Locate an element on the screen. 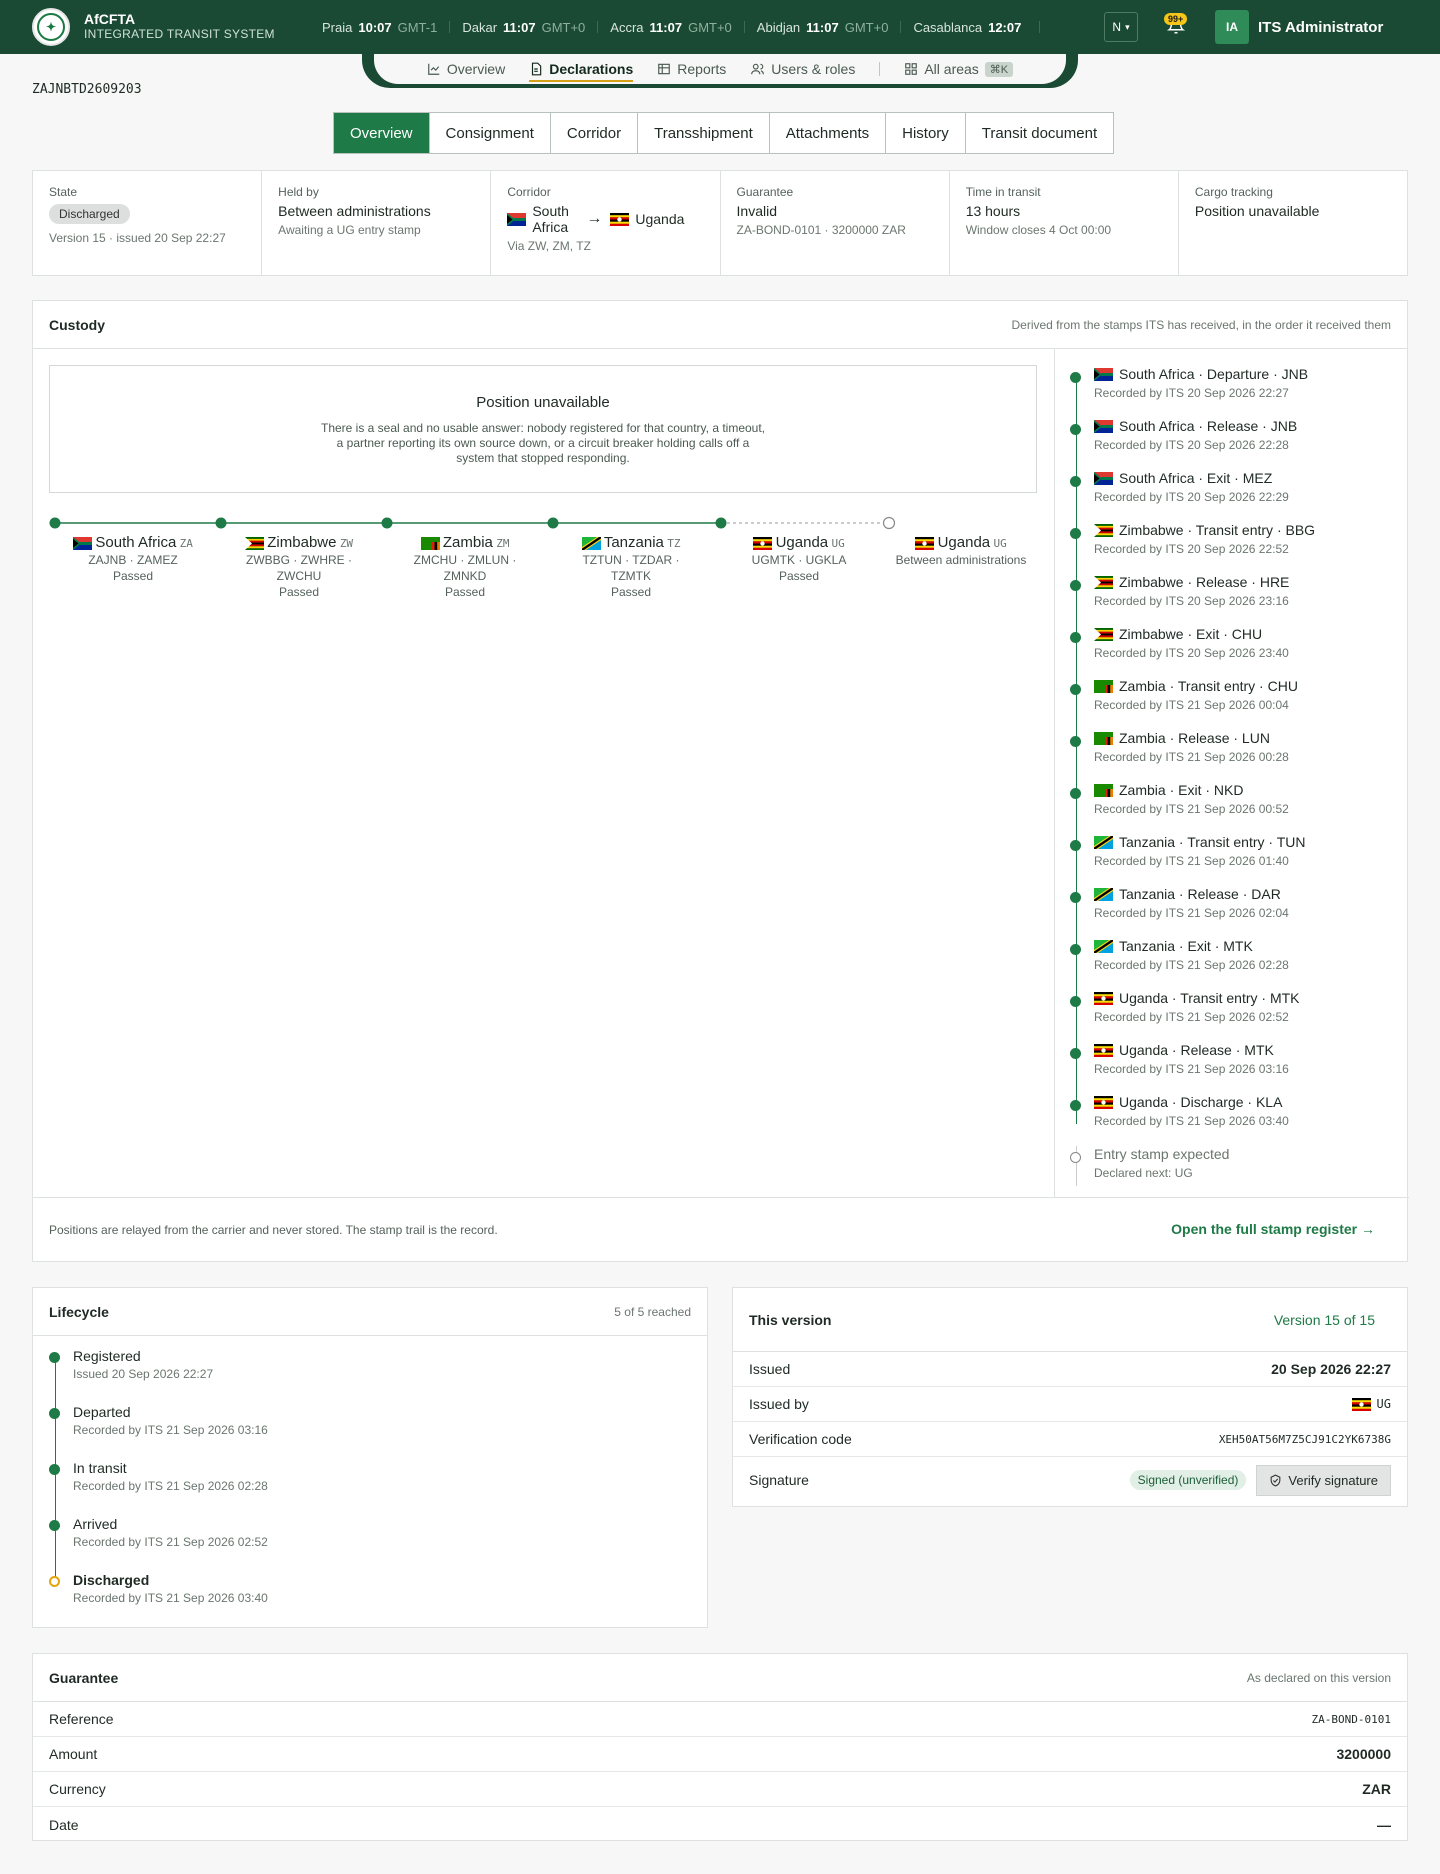  stamp-title: Zambia · Release · LUN is located at coordinates (1194, 738).